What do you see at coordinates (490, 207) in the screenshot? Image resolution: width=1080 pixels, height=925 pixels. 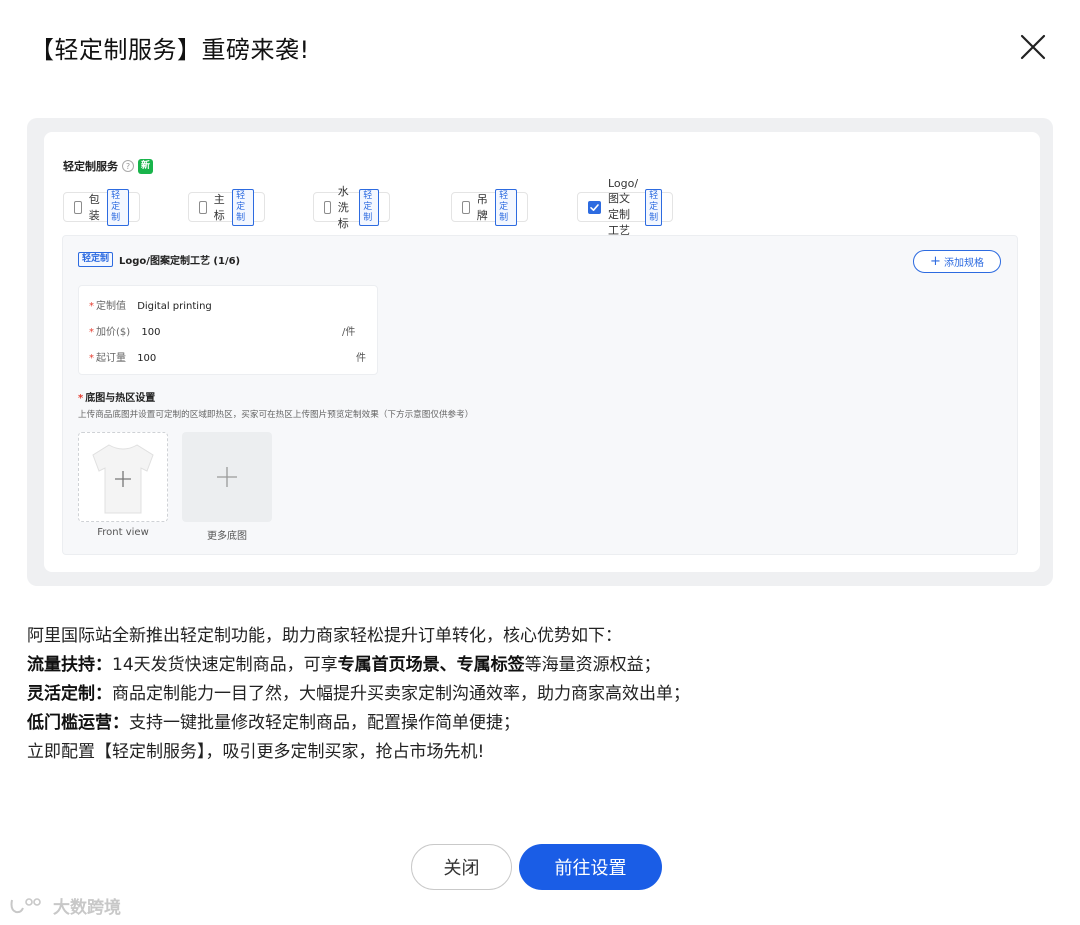 I see `option-hang-tag: 吊牌 轻定制` at bounding box center [490, 207].